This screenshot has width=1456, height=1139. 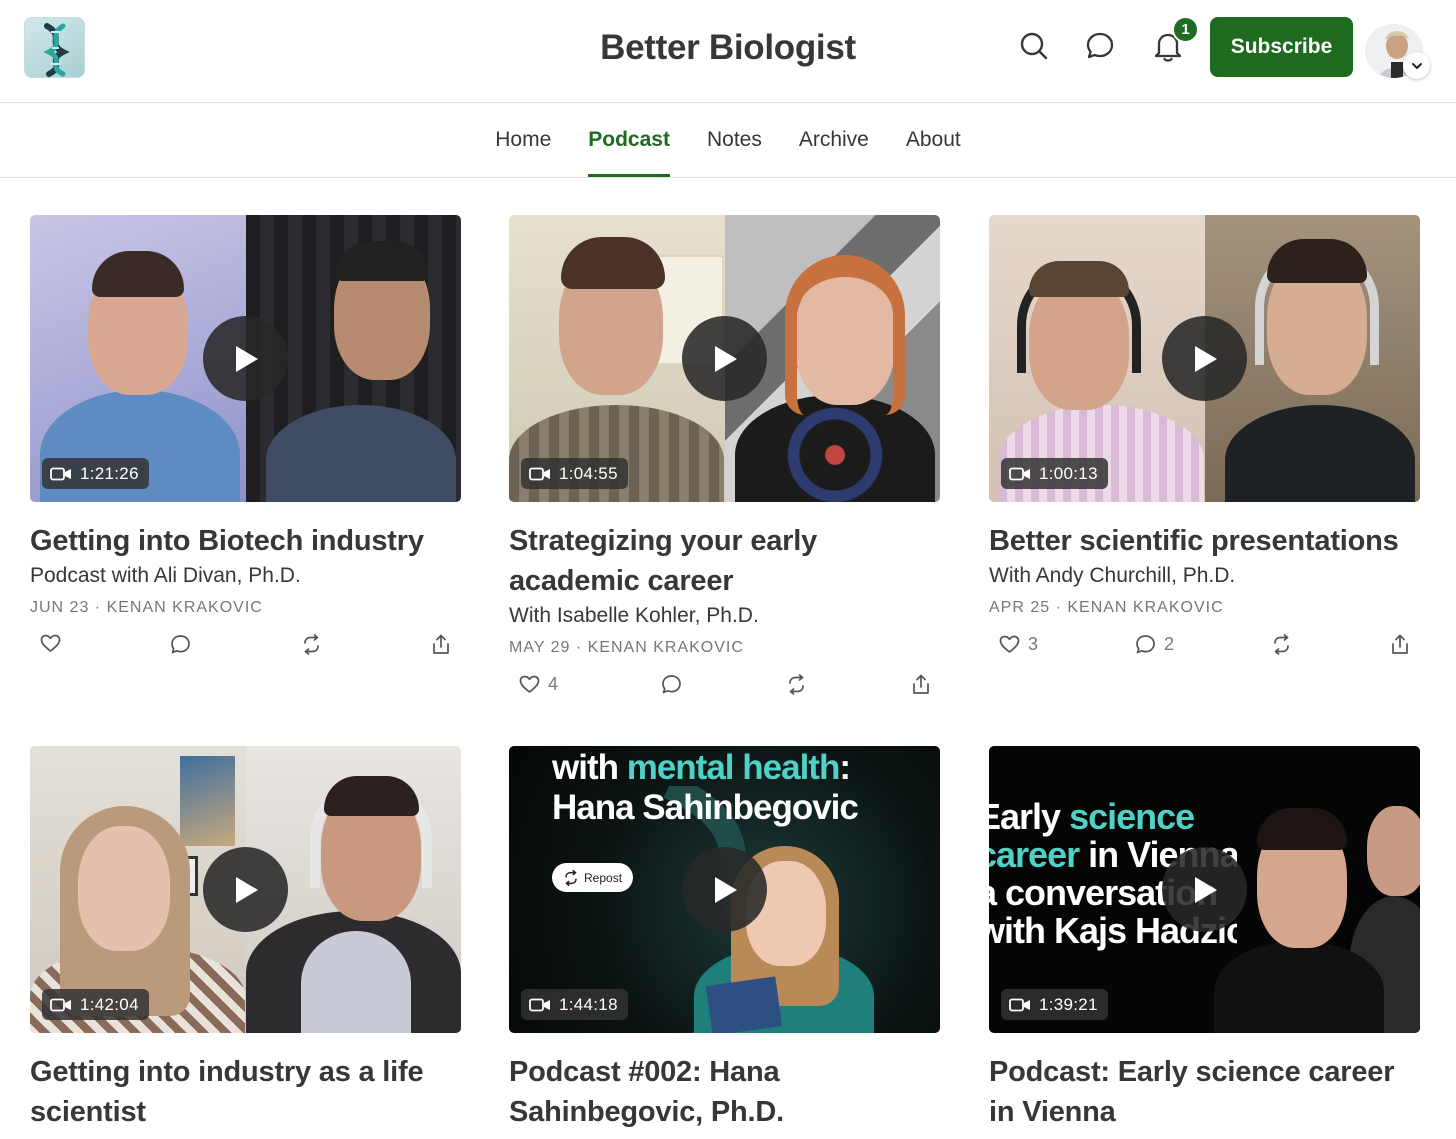 What do you see at coordinates (538, 684) in the screenshot?
I see `like-button: 4` at bounding box center [538, 684].